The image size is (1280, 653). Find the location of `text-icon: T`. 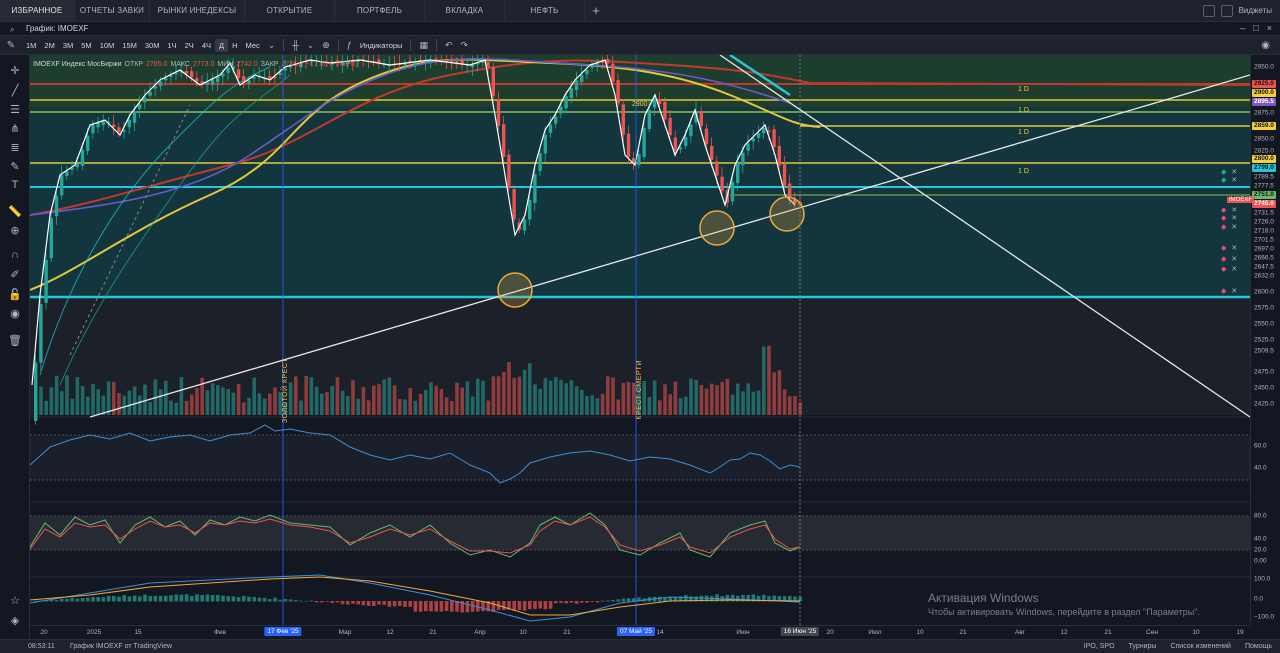

text-icon: T is located at coordinates (15, 185).